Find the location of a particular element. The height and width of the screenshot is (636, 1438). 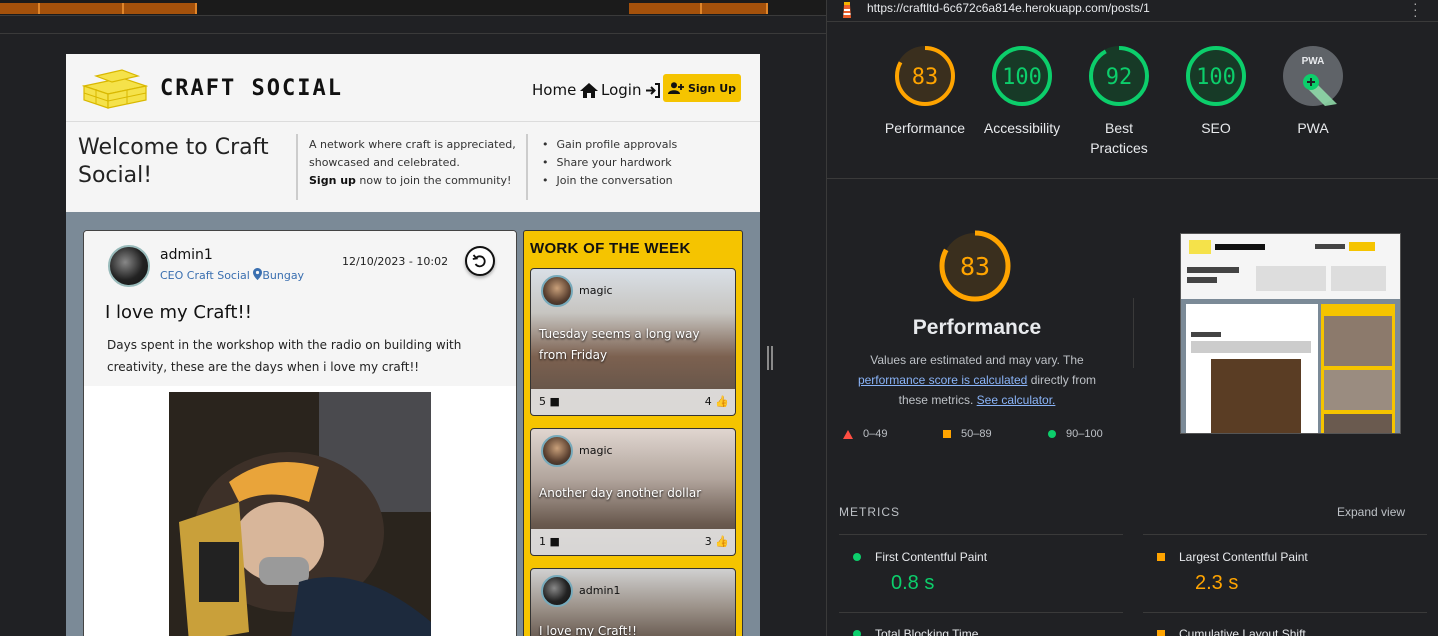

nav-login-label: Login is located at coordinates (621, 90).